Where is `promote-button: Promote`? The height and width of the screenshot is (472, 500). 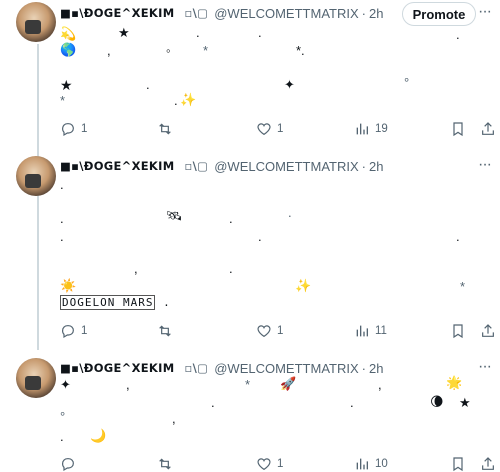
promote-button: Promote is located at coordinates (439, 14).